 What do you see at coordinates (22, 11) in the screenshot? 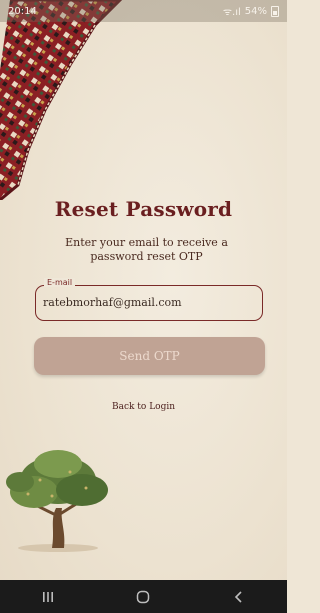
I see `status-time: 20:14` at bounding box center [22, 11].